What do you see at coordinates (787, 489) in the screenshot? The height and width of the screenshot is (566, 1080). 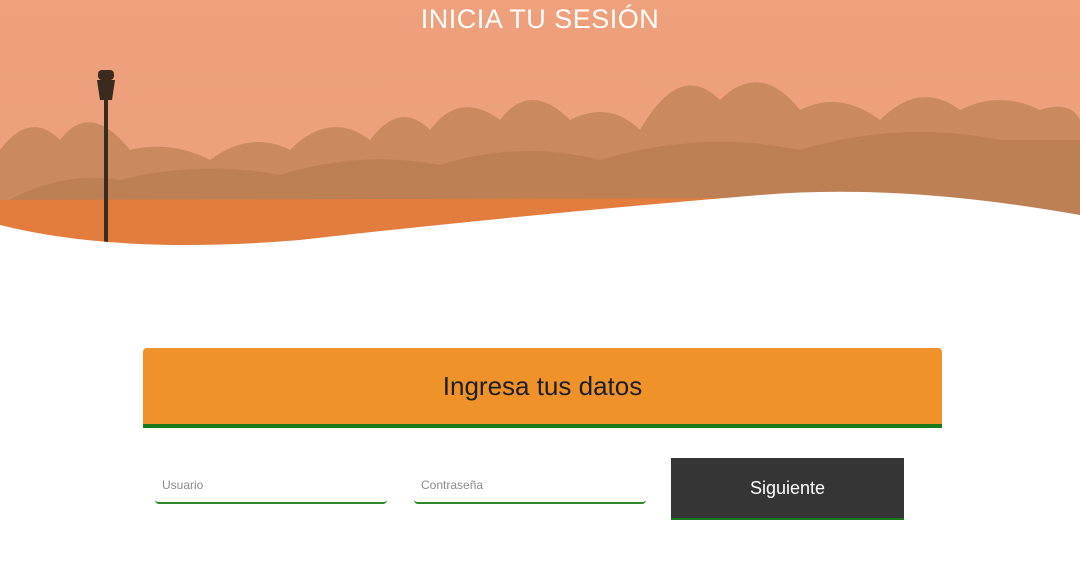 I see `next-button: Siguiente` at bounding box center [787, 489].